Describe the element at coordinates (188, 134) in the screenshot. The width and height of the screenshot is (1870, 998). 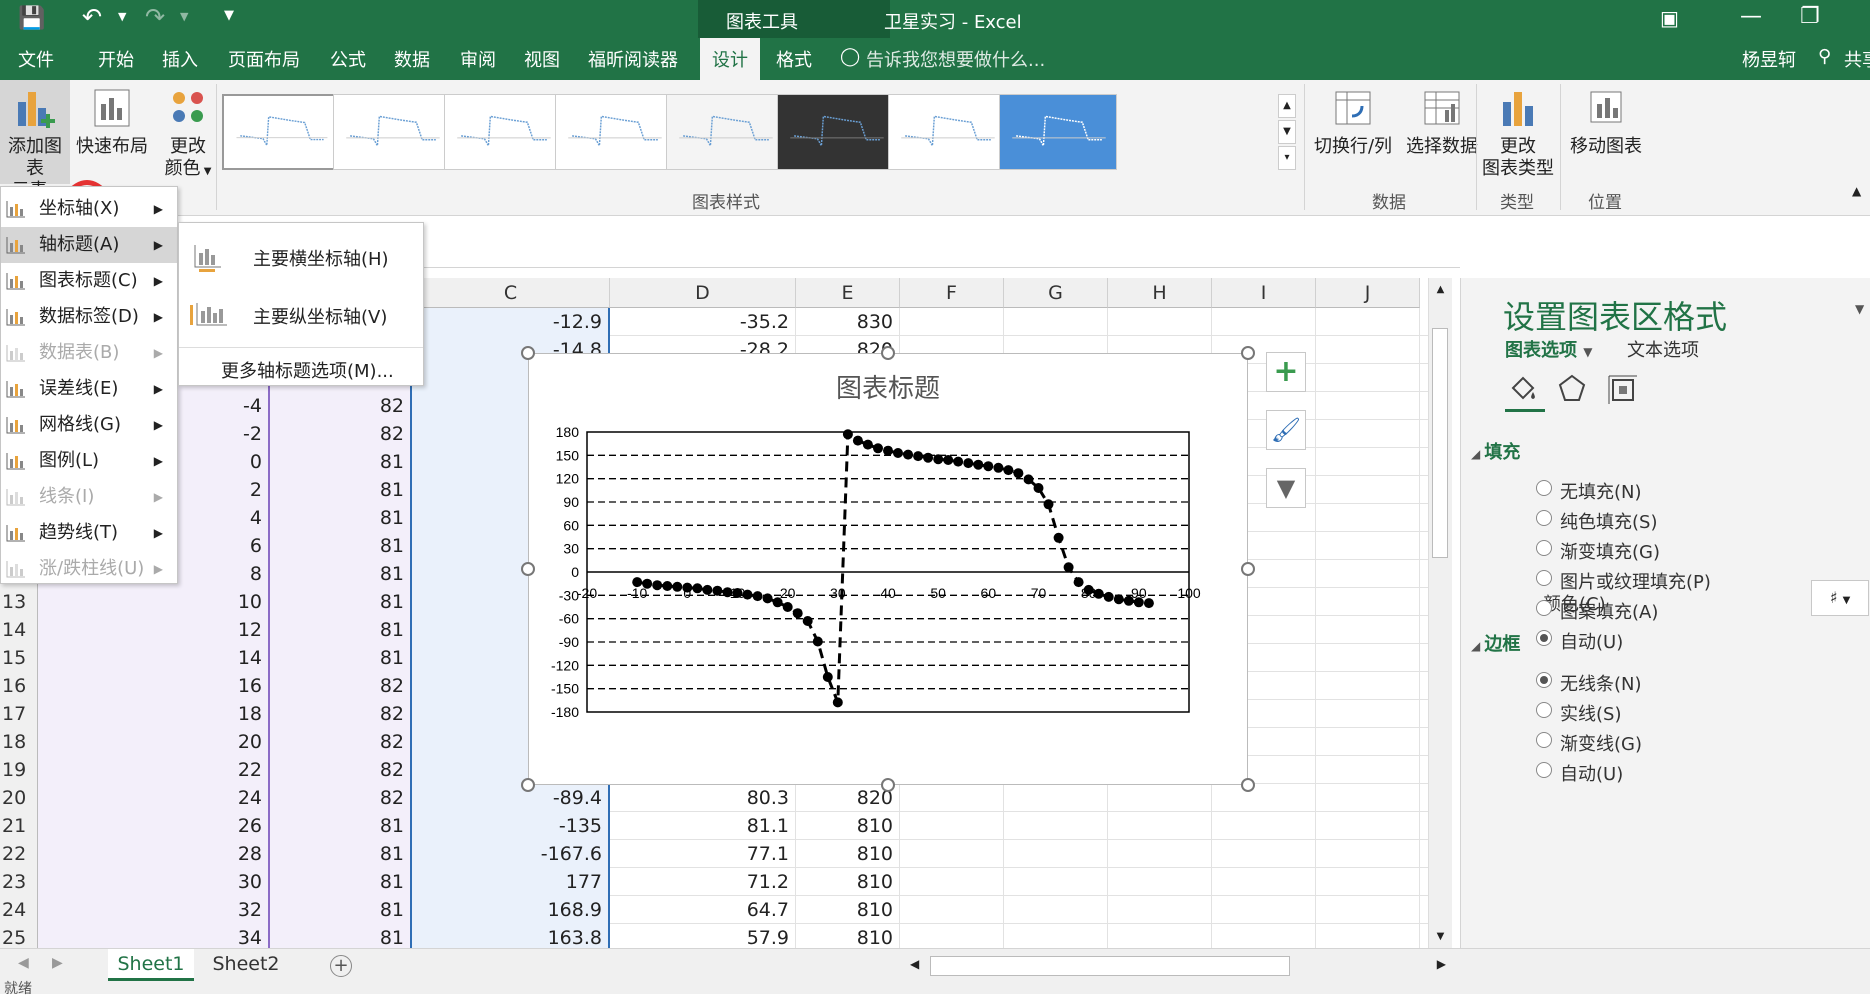
I see `change-colors-button: 更改 颜色 ▼` at that location.